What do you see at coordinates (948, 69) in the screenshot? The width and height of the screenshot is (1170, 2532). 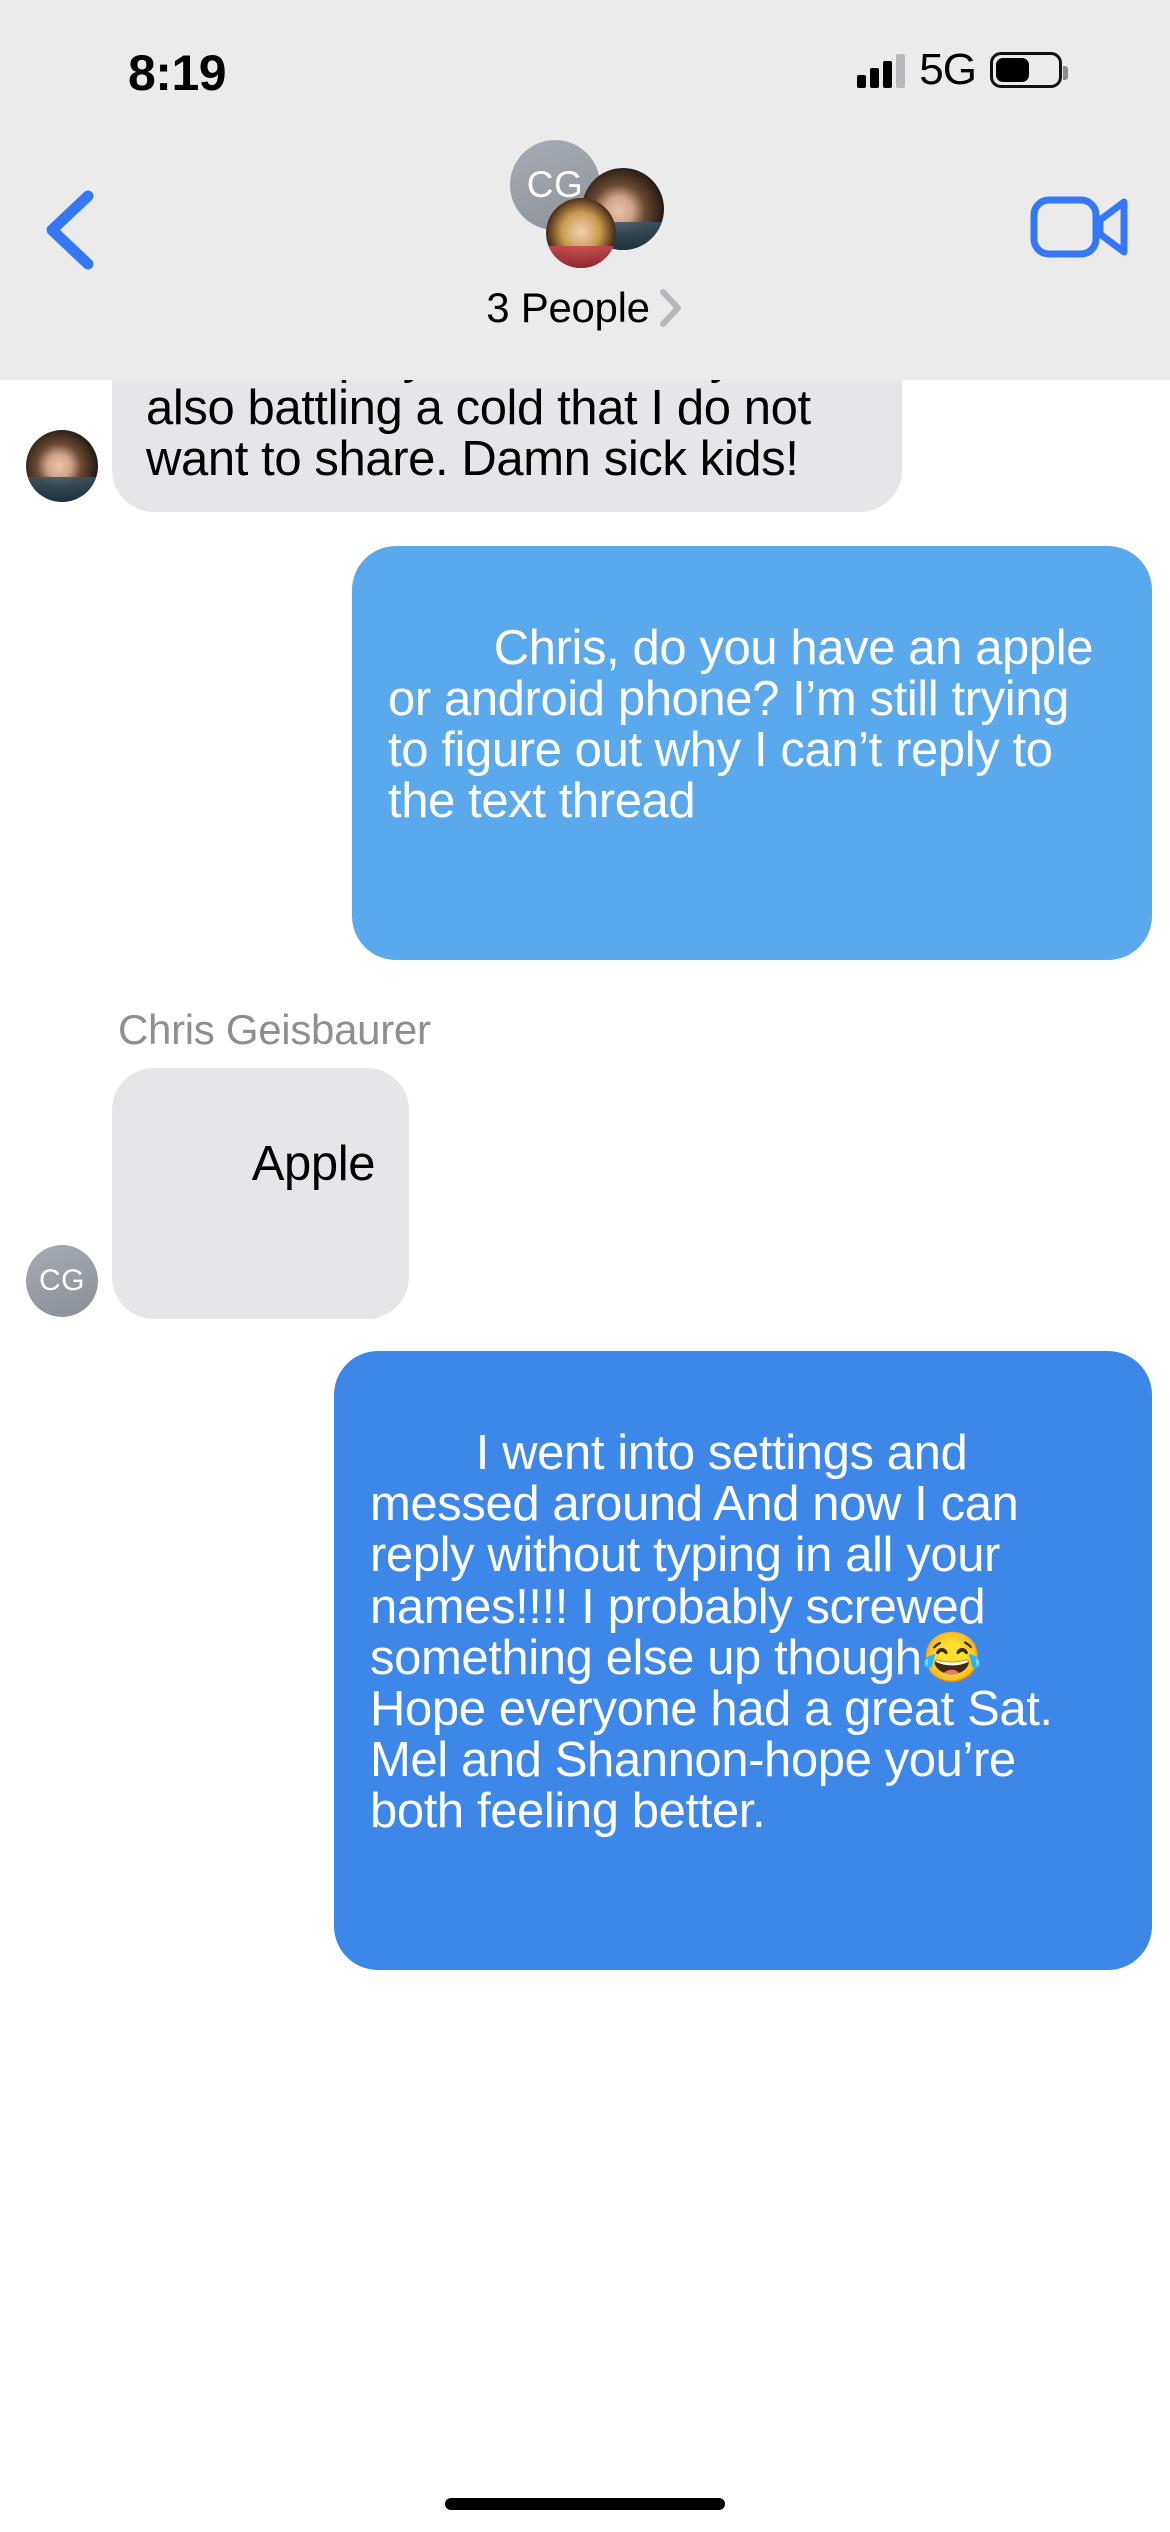 I see `network-type-label: 5G` at bounding box center [948, 69].